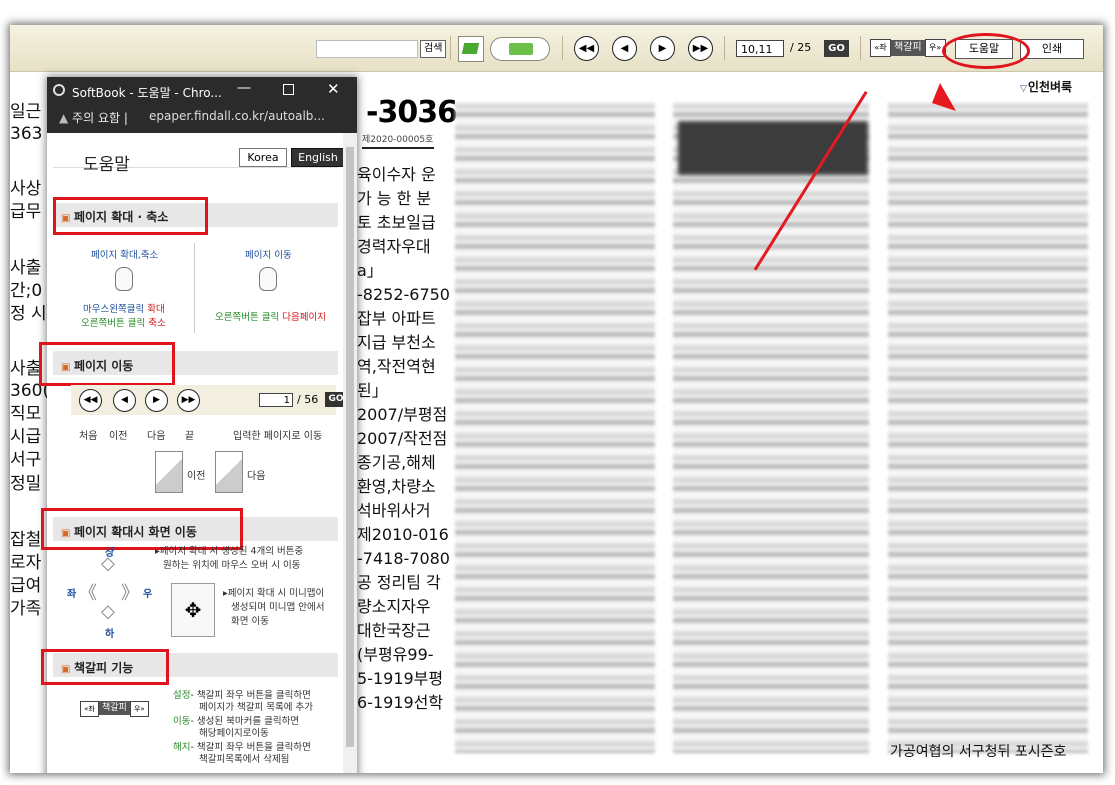  I want to click on bookmark-sample-left: «좌, so click(89, 709).